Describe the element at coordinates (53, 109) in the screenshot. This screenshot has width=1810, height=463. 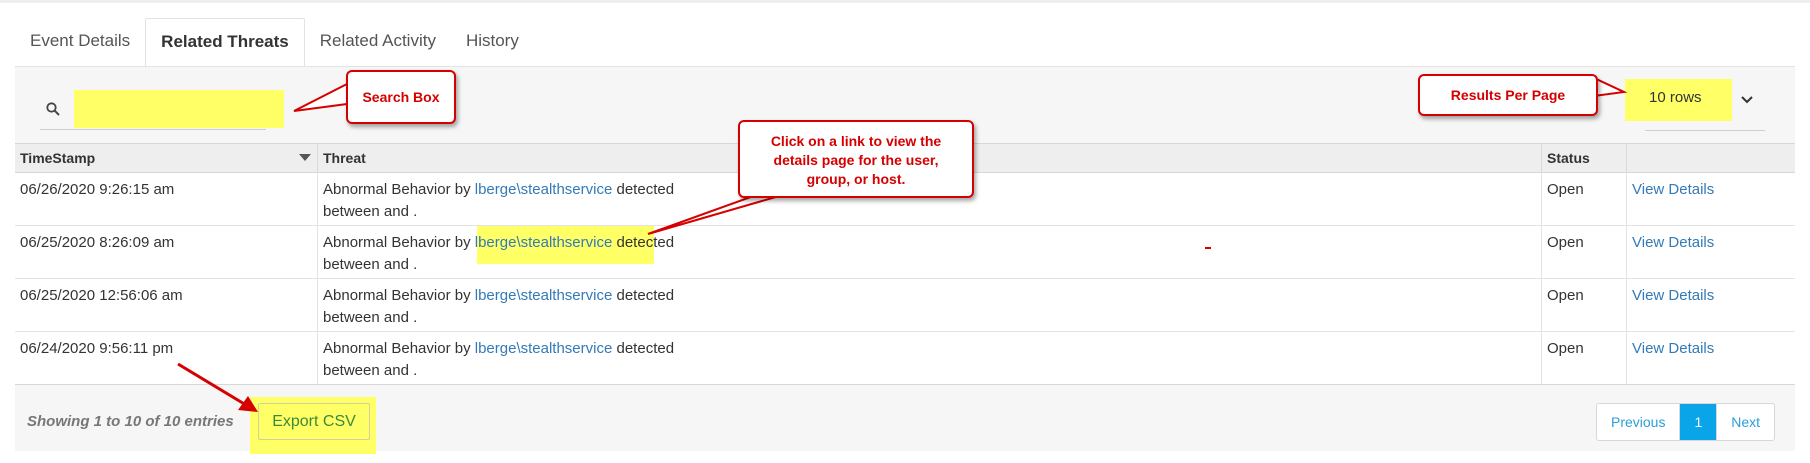
I see `search-icon` at that location.